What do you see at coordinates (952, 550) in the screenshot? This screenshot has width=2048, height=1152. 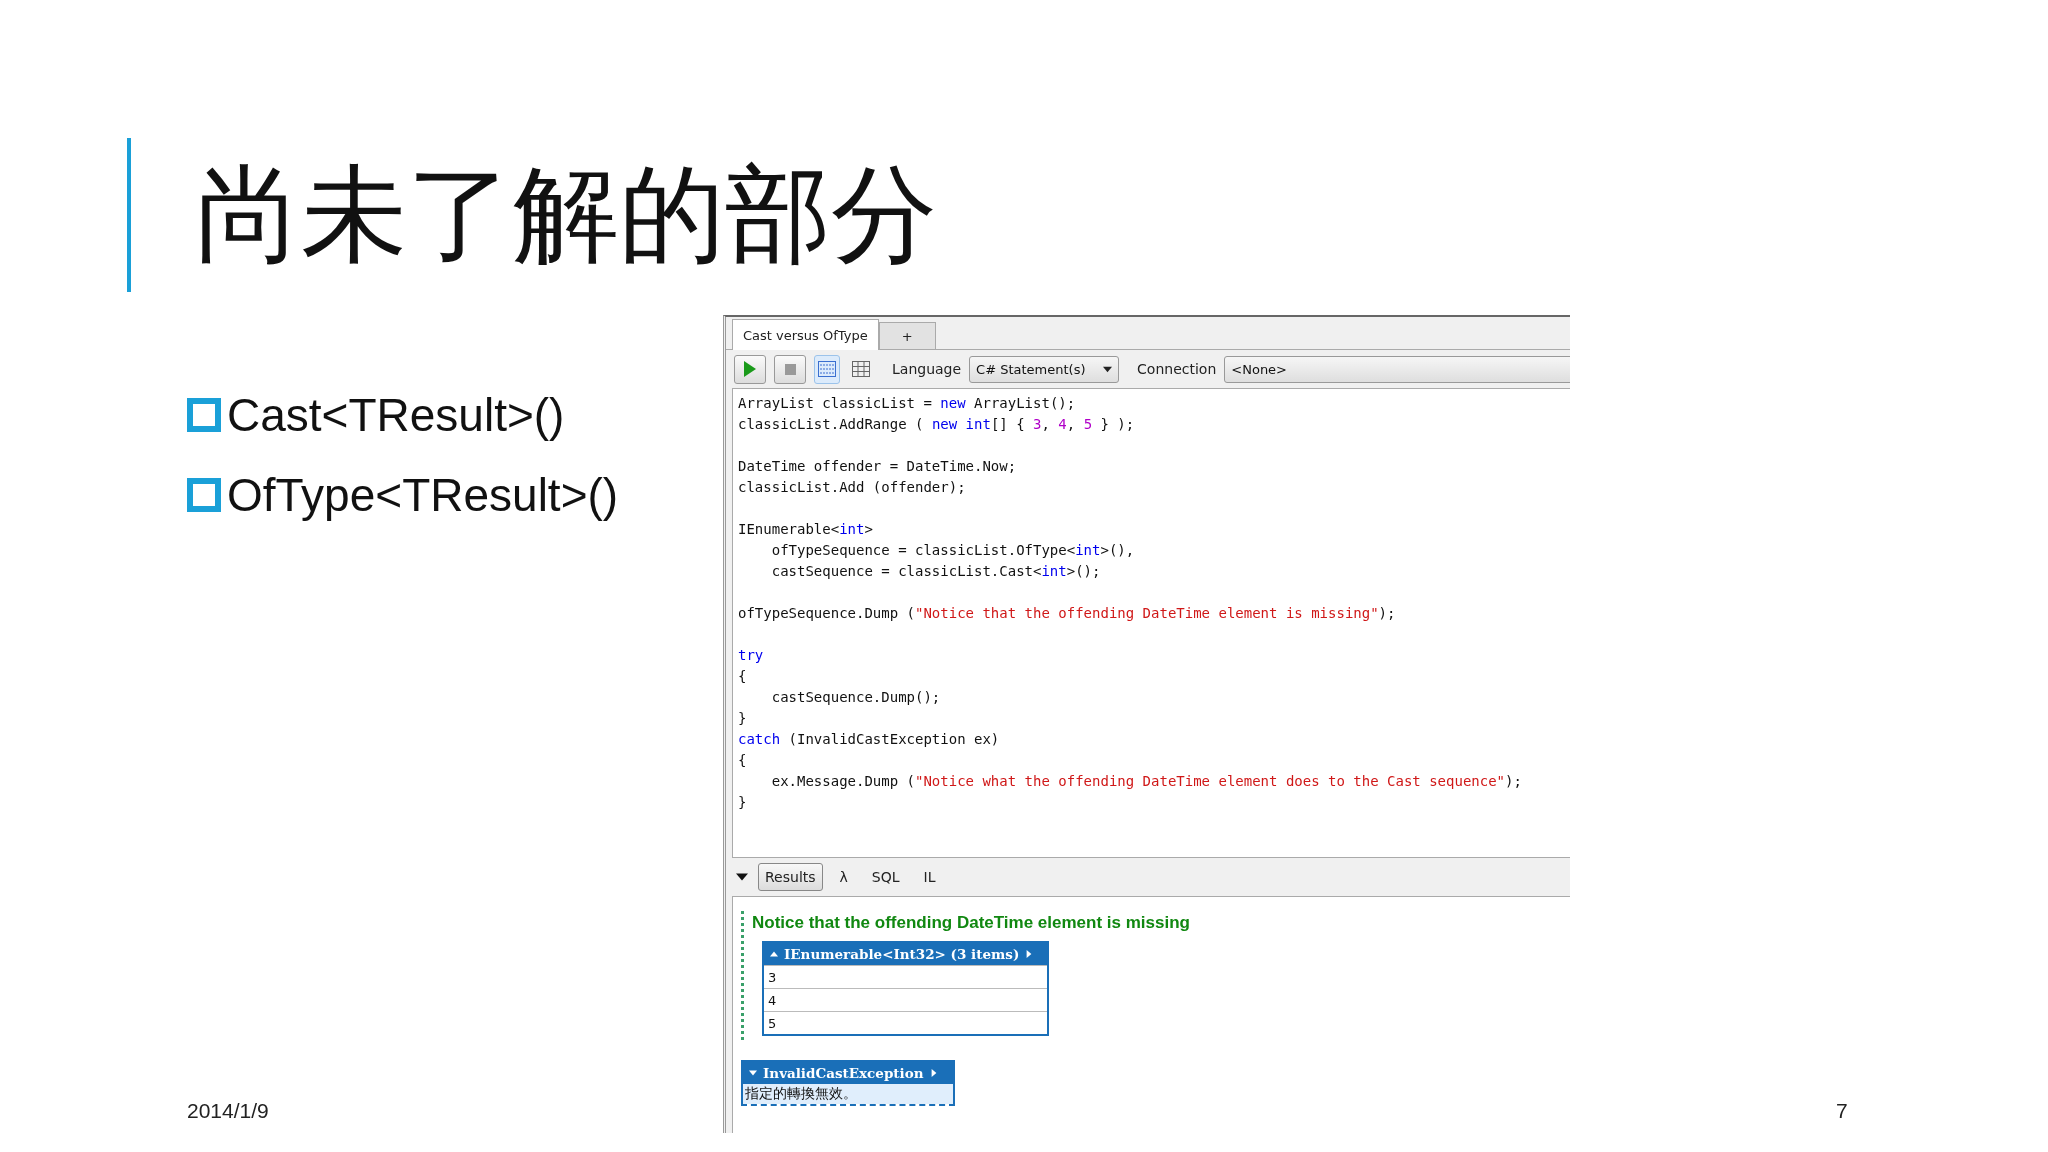 I see `code-line: ofTypeSequence = classicList.OfType<int>(),` at bounding box center [952, 550].